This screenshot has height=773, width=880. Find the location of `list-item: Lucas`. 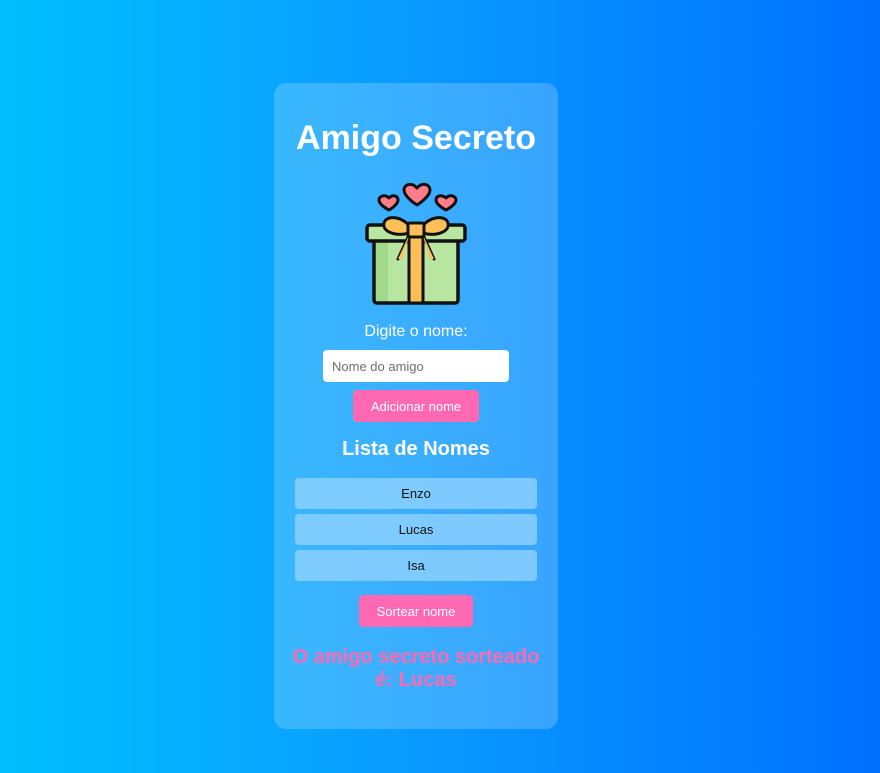

list-item: Lucas is located at coordinates (416, 529).